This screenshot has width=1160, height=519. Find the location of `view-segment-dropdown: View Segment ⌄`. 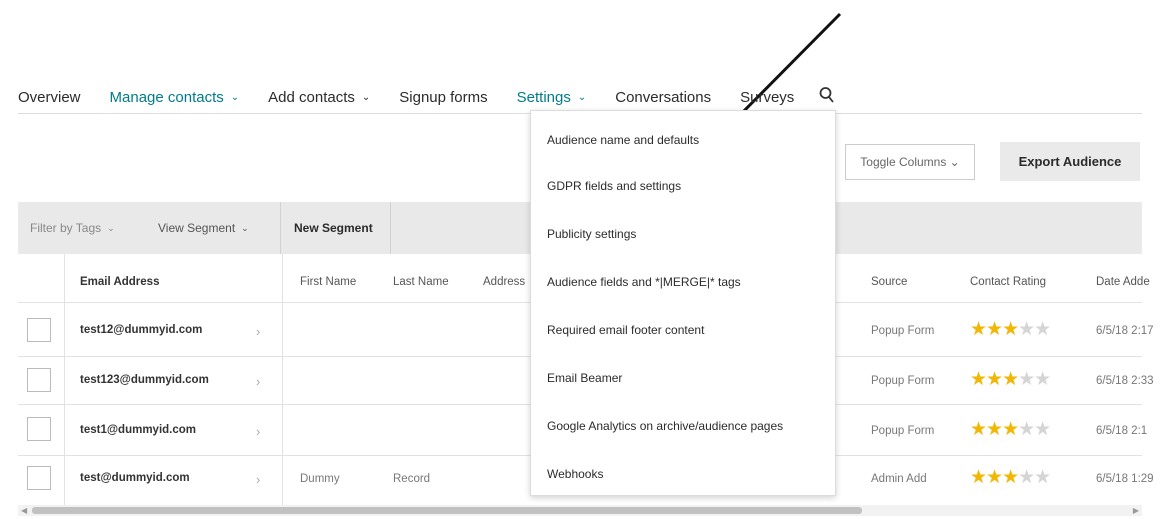

view-segment-dropdown: View Segment ⌄ is located at coordinates (203, 228).